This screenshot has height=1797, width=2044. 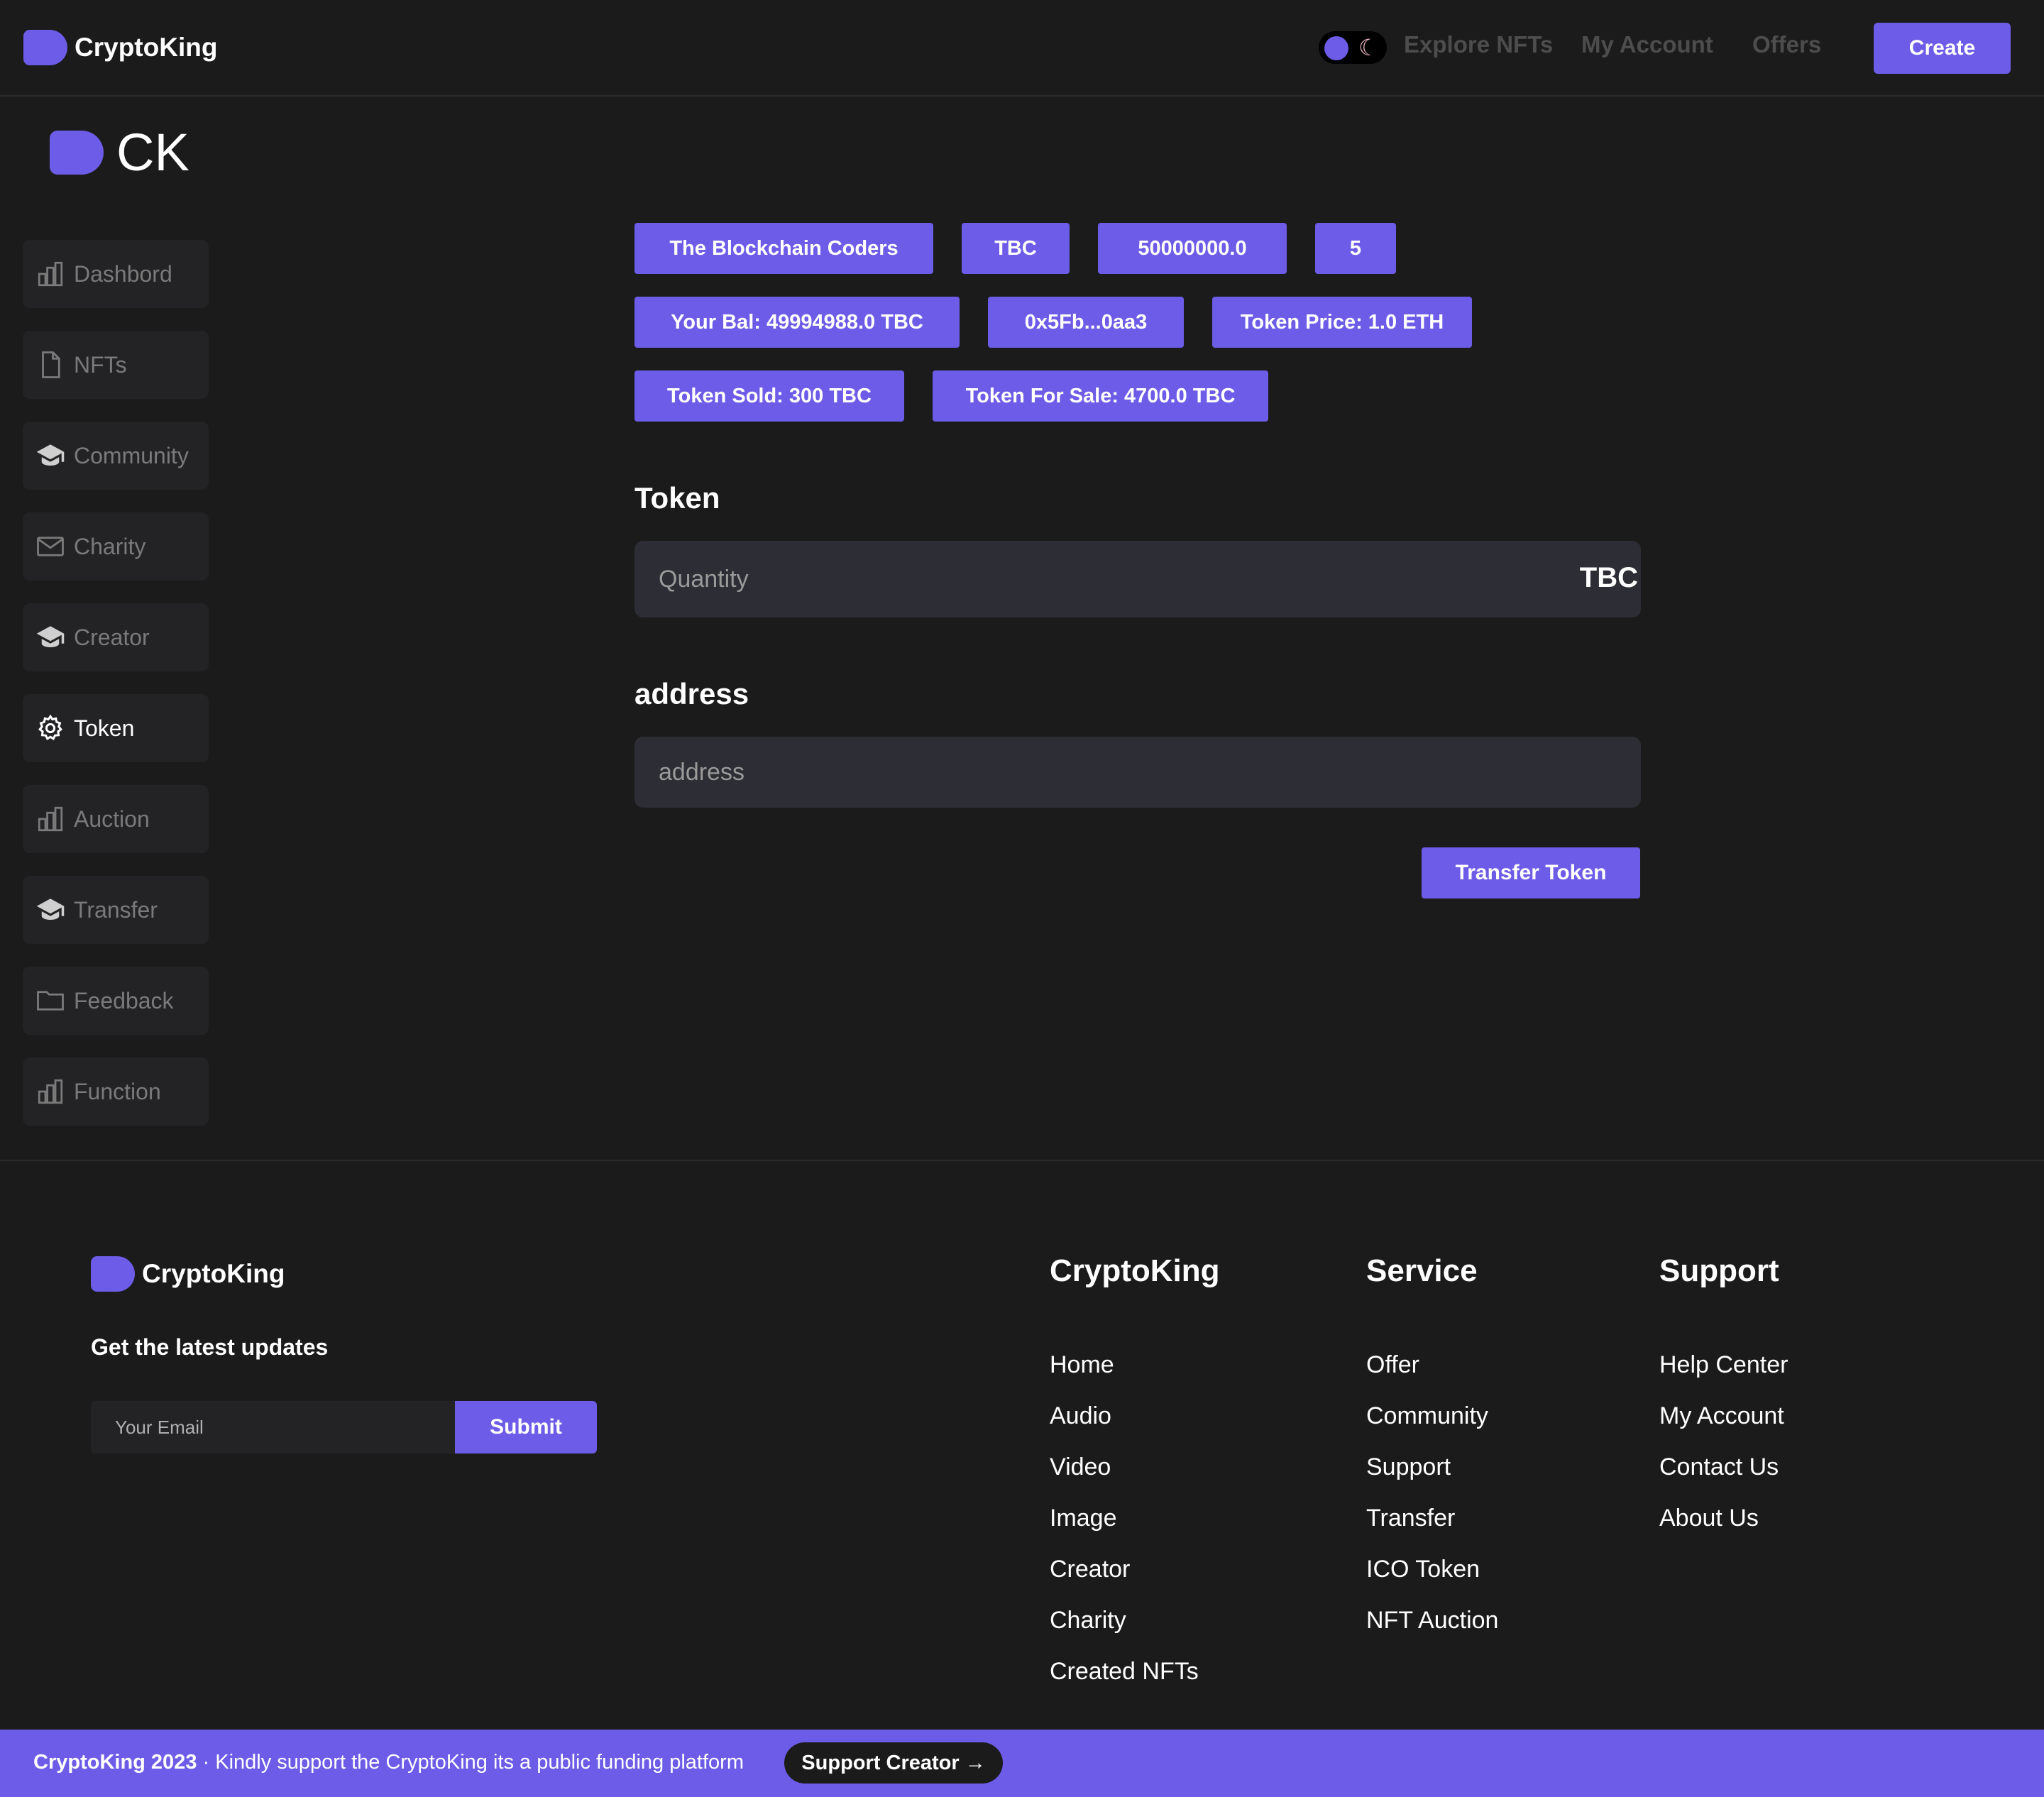 What do you see at coordinates (1080, 1467) in the screenshot?
I see `footer-link-video: Video` at bounding box center [1080, 1467].